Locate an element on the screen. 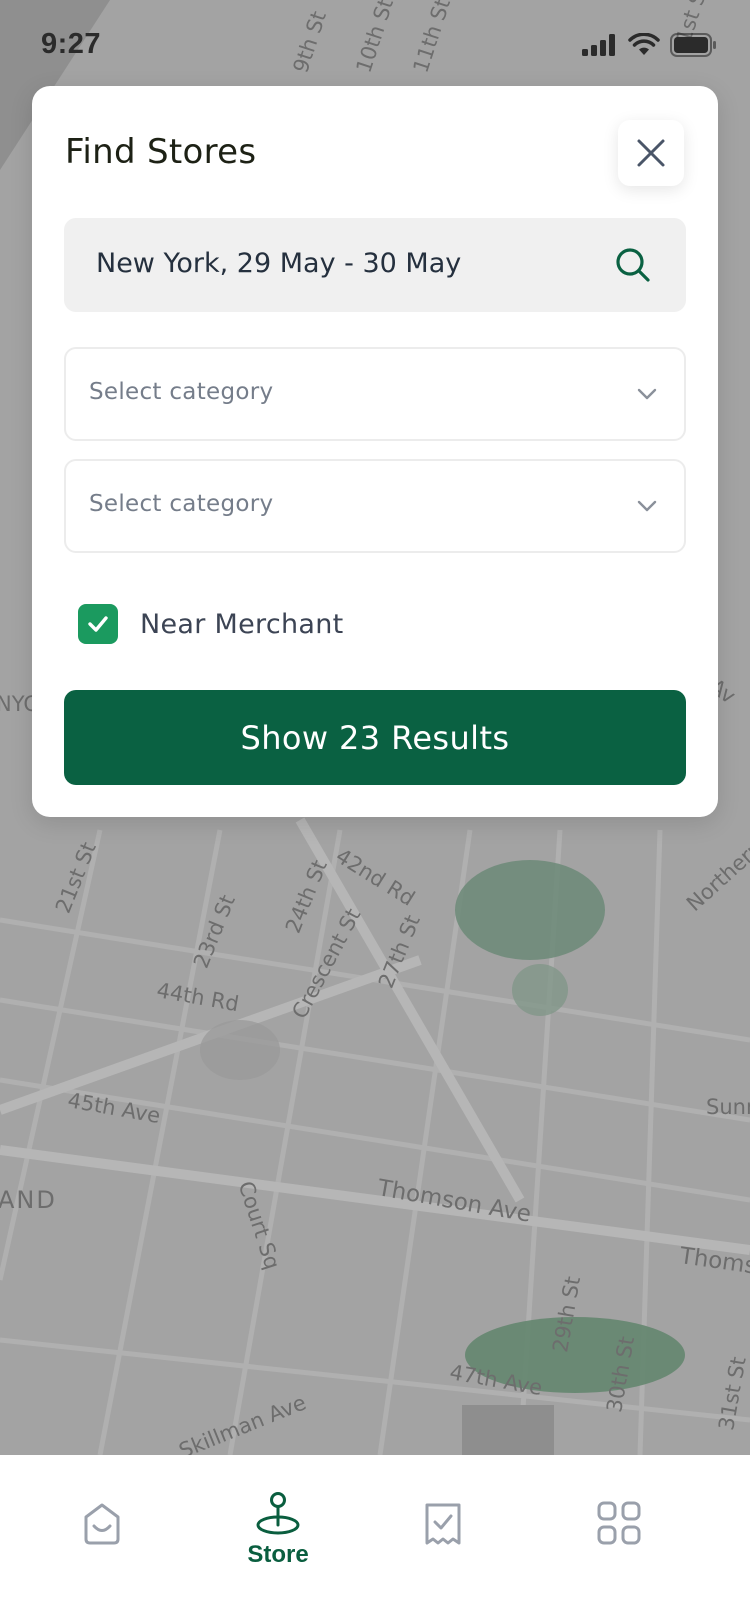  show-results-button: Show 23 Results is located at coordinates (375, 737).